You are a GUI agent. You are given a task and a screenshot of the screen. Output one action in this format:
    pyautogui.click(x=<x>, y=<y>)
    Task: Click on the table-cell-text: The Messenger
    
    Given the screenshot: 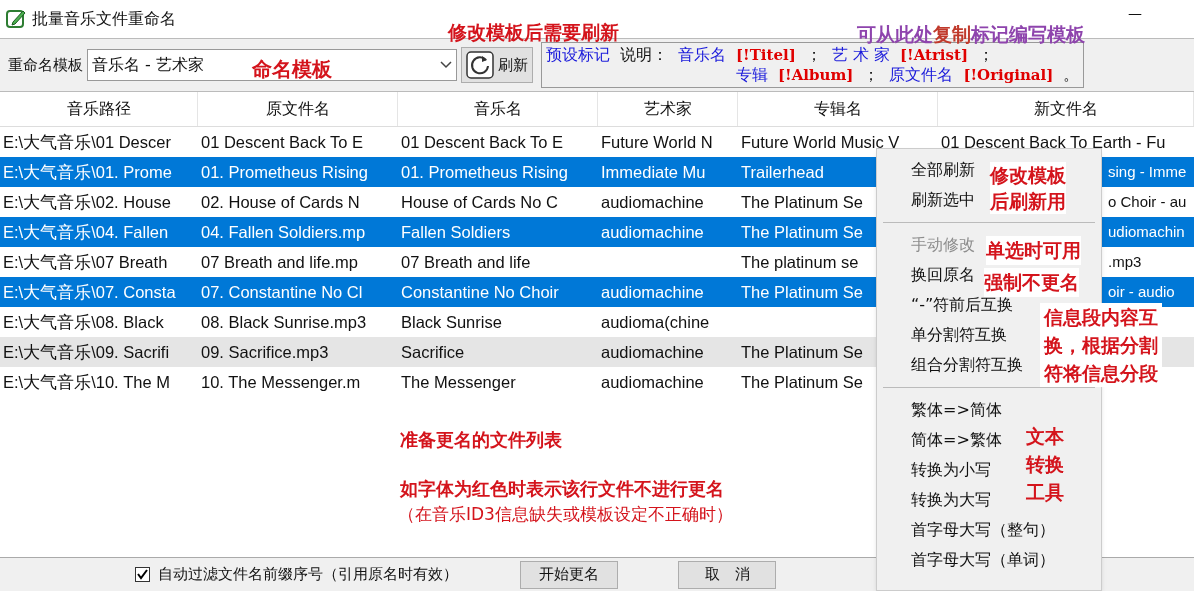 What is the action you would take?
    pyautogui.click(x=458, y=382)
    